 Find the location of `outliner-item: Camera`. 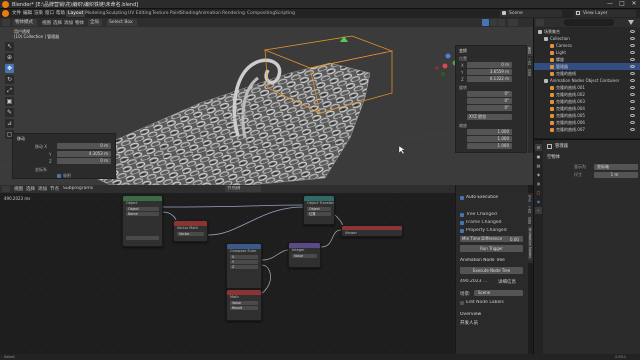

outliner-item: Camera is located at coordinates (587, 45).